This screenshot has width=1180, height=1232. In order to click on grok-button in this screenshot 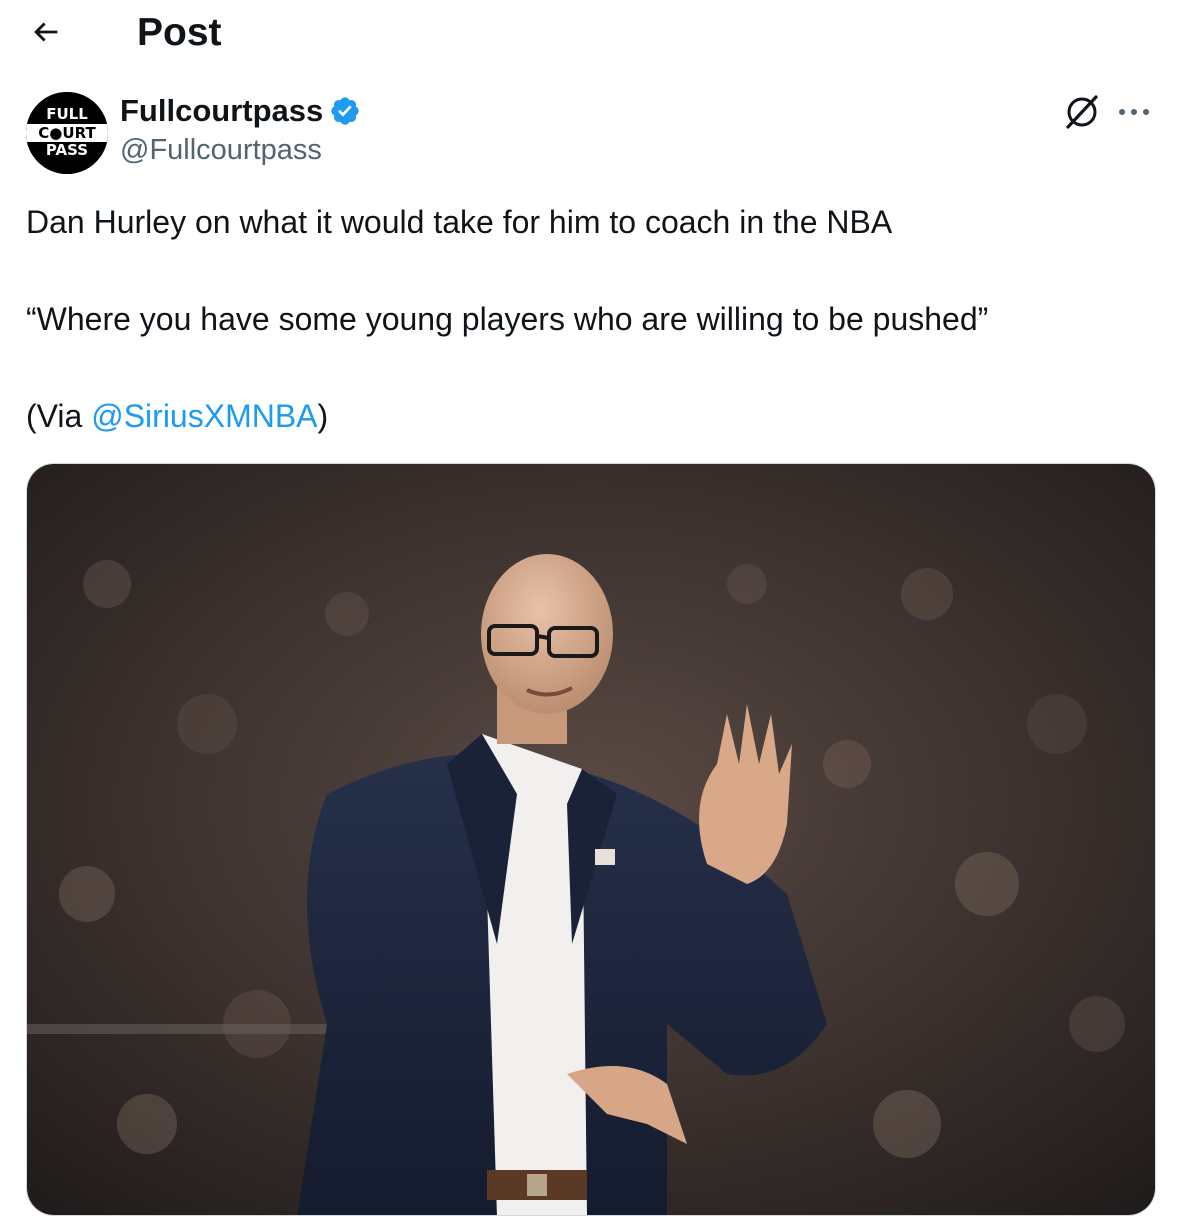, I will do `click(1082, 114)`.